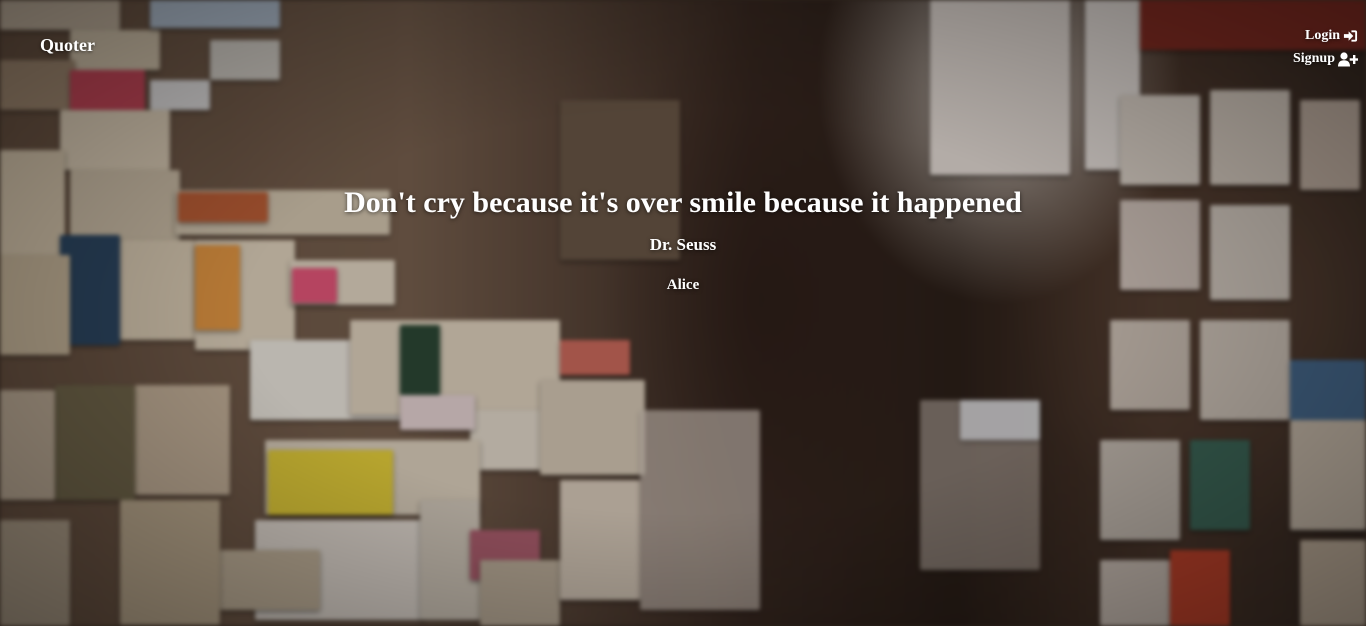  Describe the element at coordinates (1313, 58) in the screenshot. I see `signup-label: Signup` at that location.